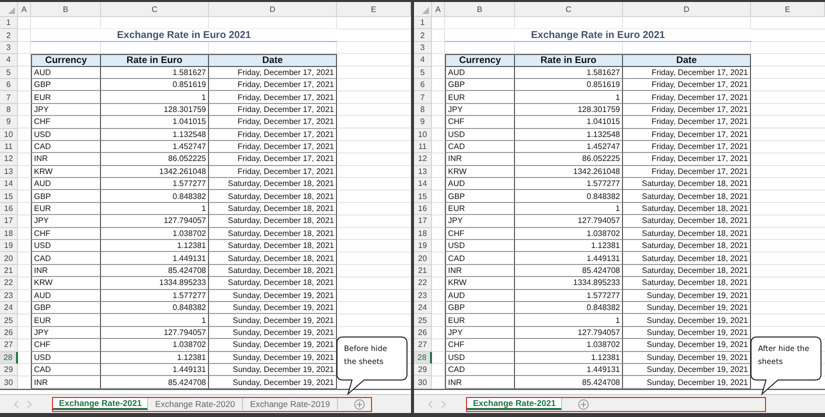  Describe the element at coordinates (66, 246) in the screenshot. I see `table-cell: USD` at that location.